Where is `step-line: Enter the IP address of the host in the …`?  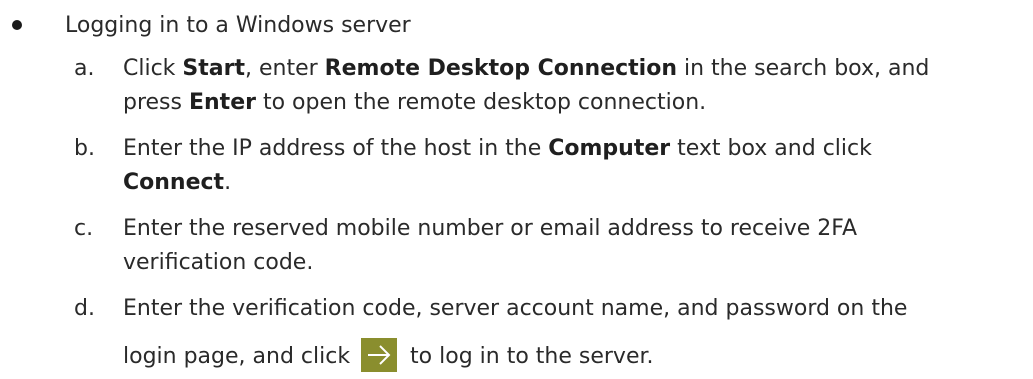 step-line: Enter the IP address of the host in the … is located at coordinates (575, 149).